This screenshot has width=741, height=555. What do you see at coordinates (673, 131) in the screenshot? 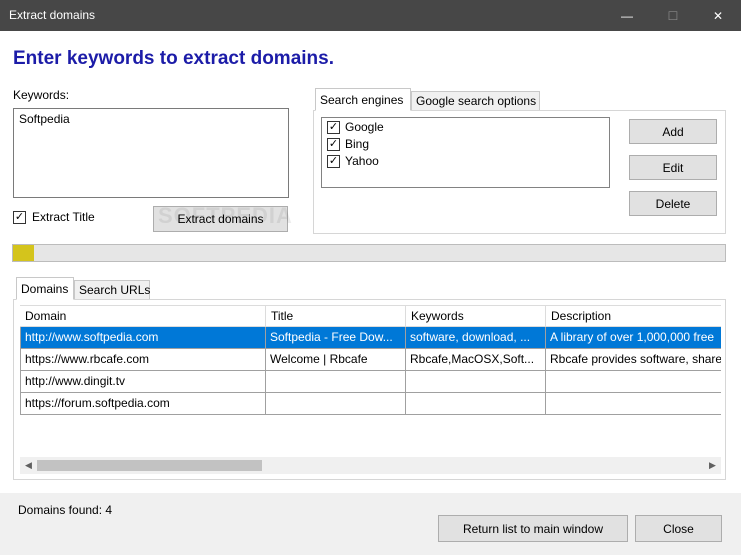
I see `add-engine-button: Add` at bounding box center [673, 131].